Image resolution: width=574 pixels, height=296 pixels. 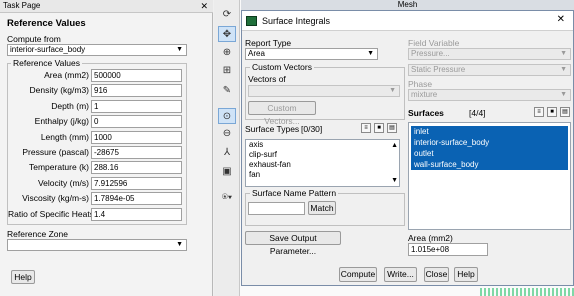 I want to click on surface-type-item: axis, so click(x=322, y=145).